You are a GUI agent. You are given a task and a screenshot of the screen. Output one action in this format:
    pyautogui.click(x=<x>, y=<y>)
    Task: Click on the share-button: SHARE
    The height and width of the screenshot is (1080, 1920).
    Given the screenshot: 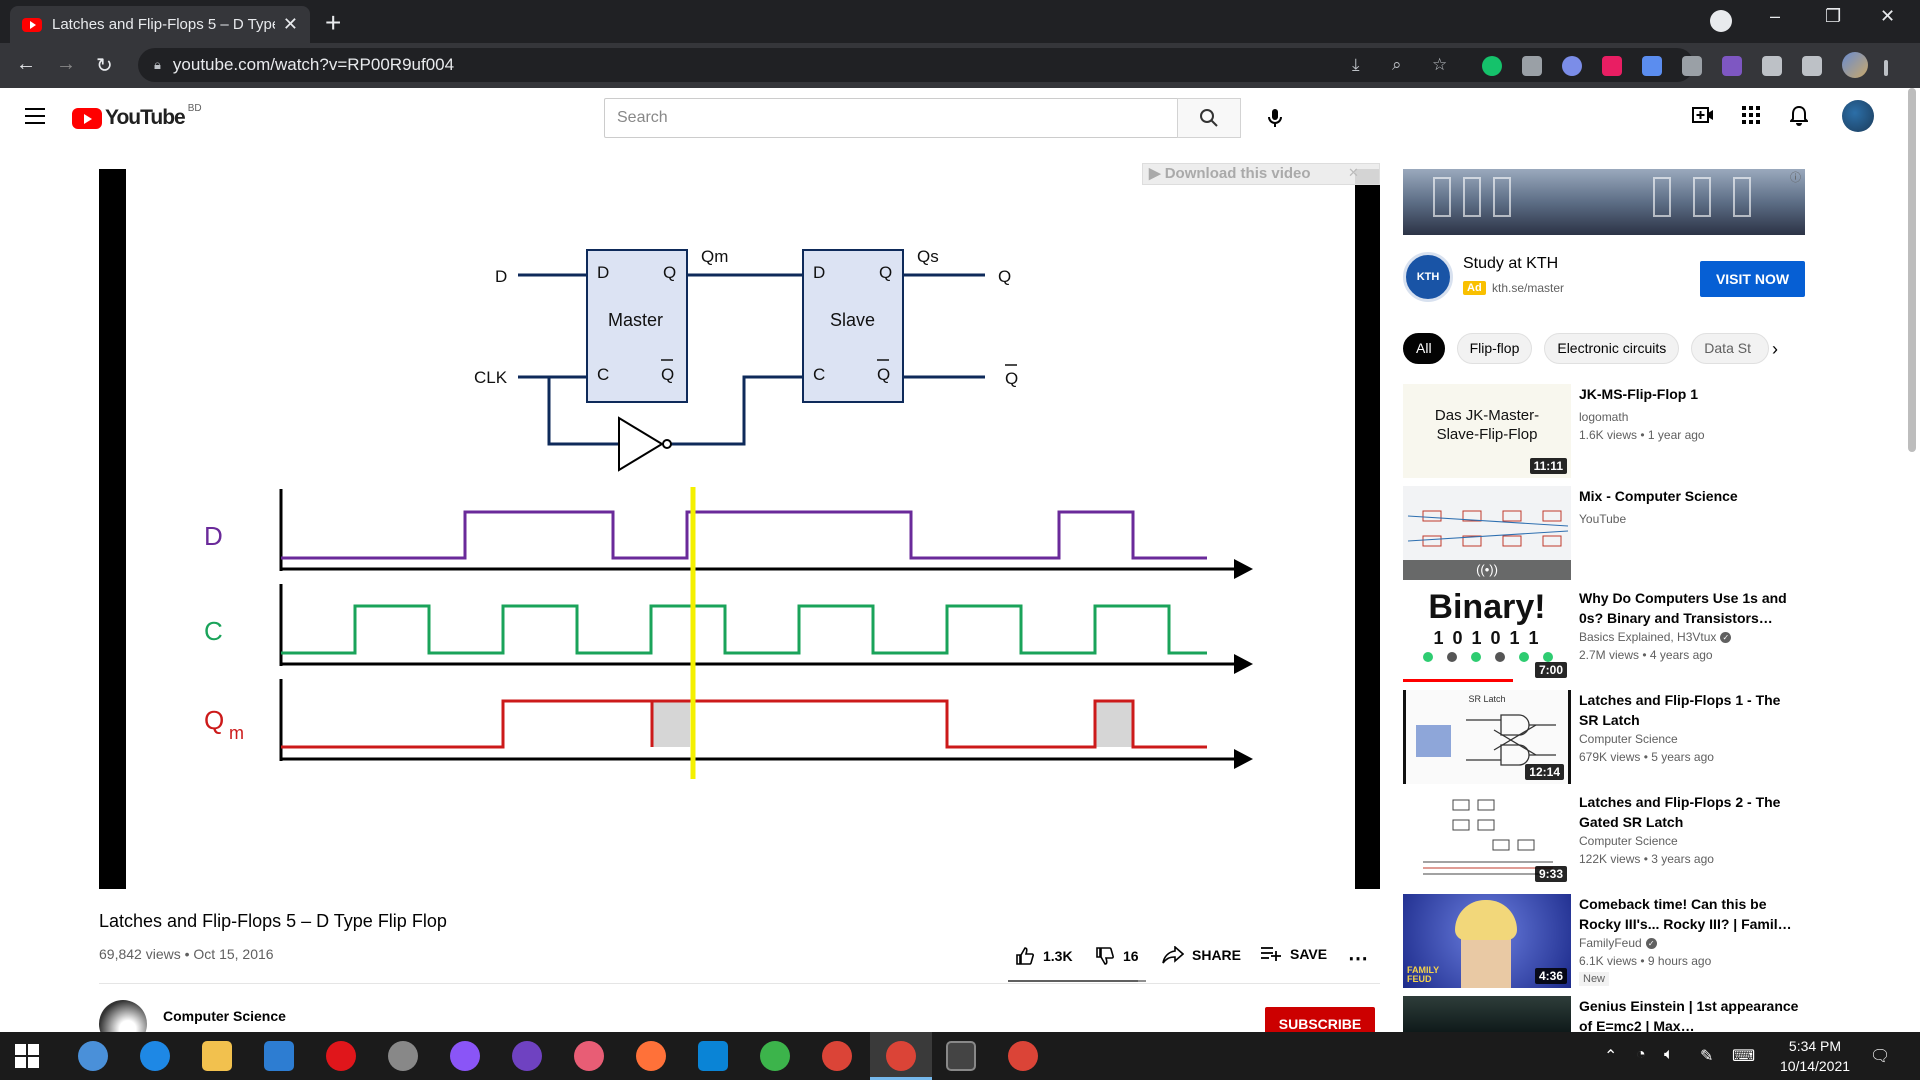 What is the action you would take?
    pyautogui.click(x=1201, y=955)
    